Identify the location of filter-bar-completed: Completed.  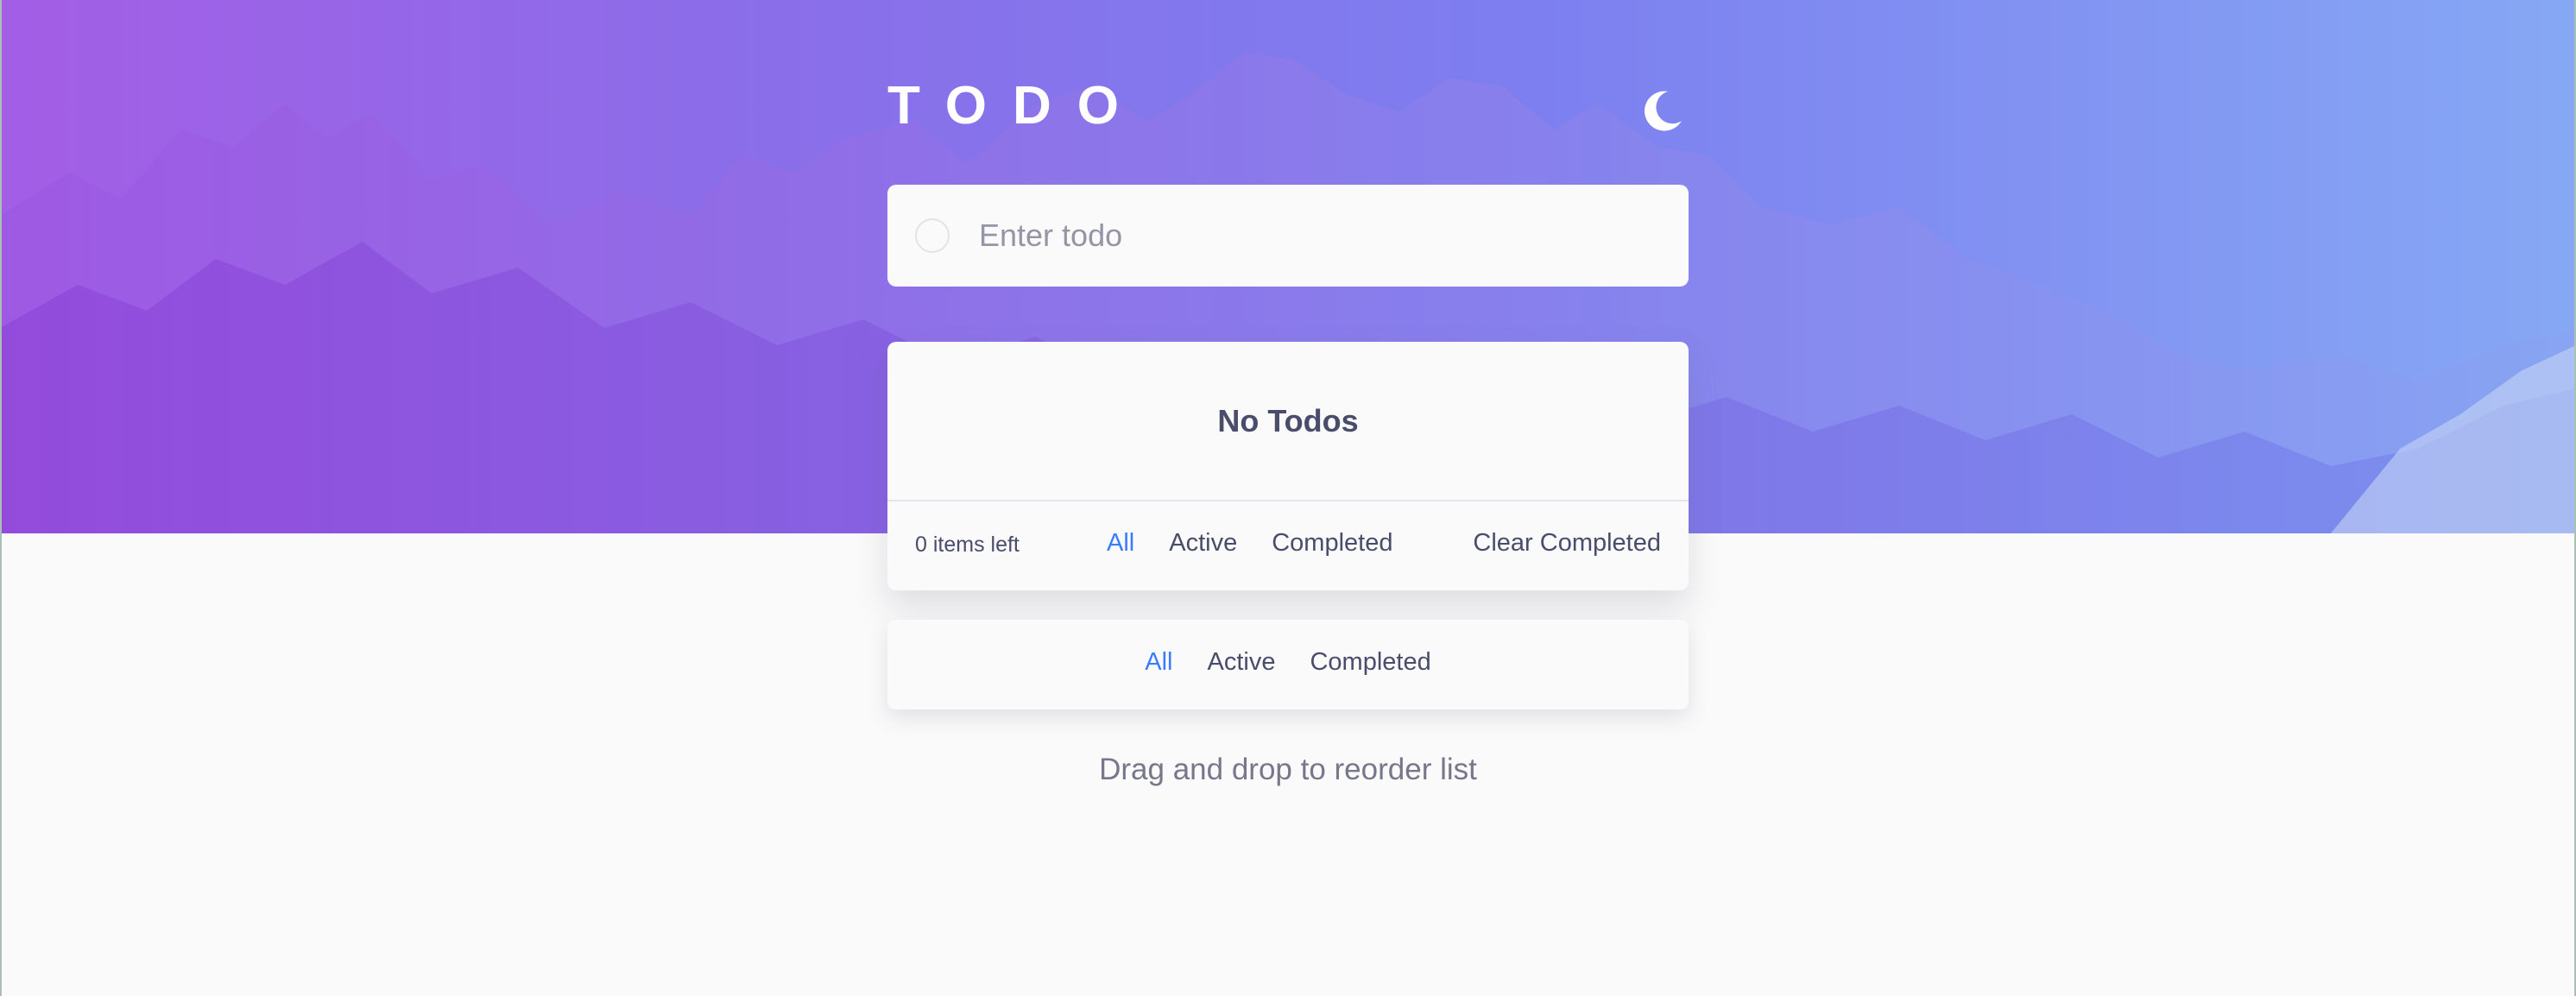
(1370, 662).